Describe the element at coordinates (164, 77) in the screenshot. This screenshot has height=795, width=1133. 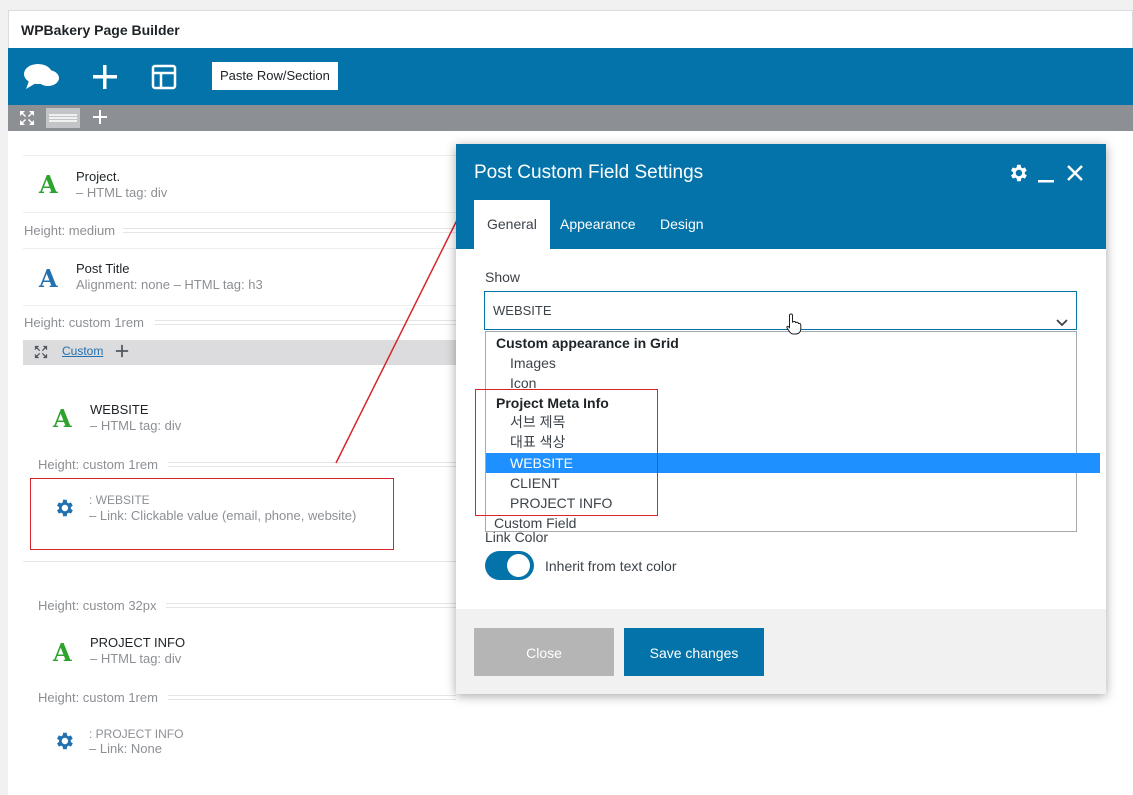
I see `layout-icon` at that location.